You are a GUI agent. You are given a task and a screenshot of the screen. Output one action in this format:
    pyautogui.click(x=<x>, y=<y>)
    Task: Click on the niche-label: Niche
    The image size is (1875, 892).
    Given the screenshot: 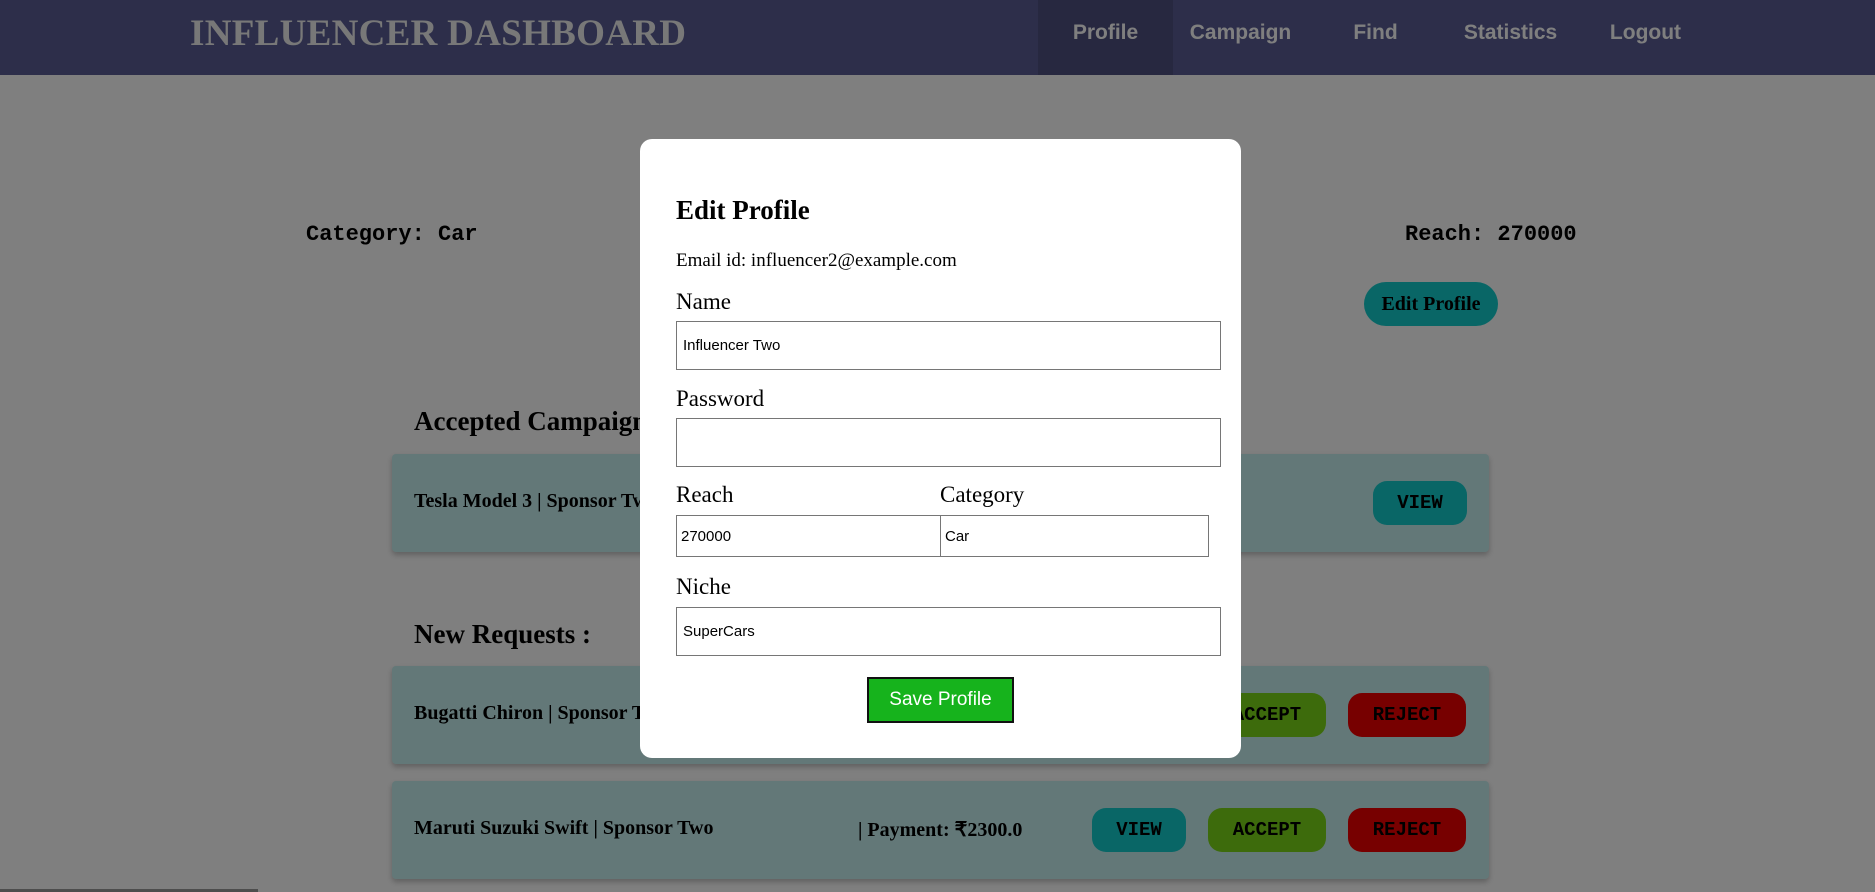 What is the action you would take?
    pyautogui.click(x=703, y=586)
    